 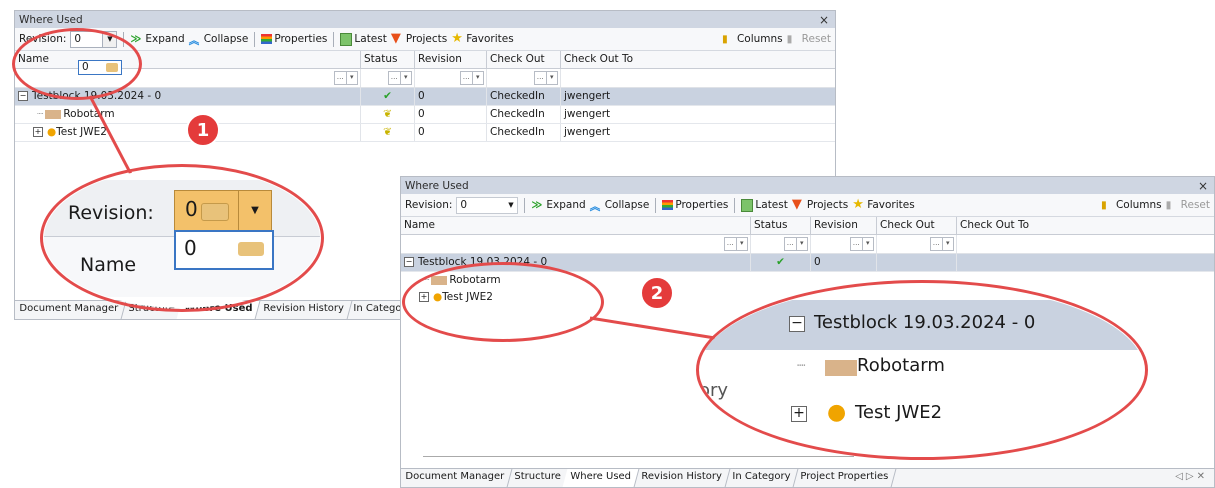 I want to click on chevron-down-icon: ▼, so click(x=511, y=205).